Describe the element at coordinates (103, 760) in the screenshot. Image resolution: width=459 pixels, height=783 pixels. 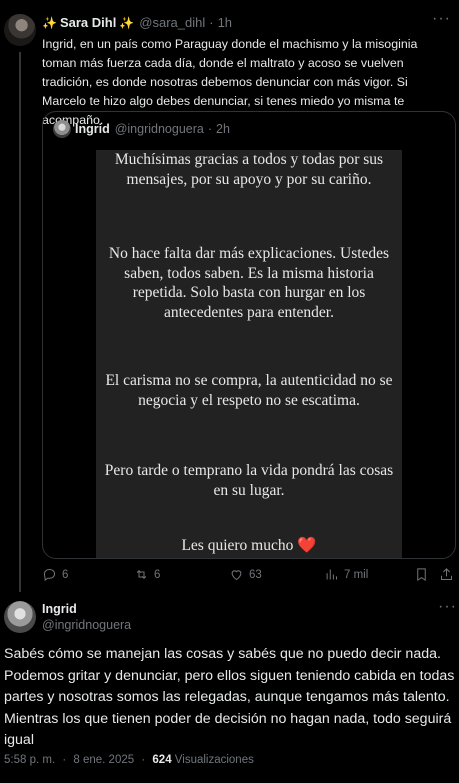
I see `tweet-date: 8 ene. 2025` at that location.